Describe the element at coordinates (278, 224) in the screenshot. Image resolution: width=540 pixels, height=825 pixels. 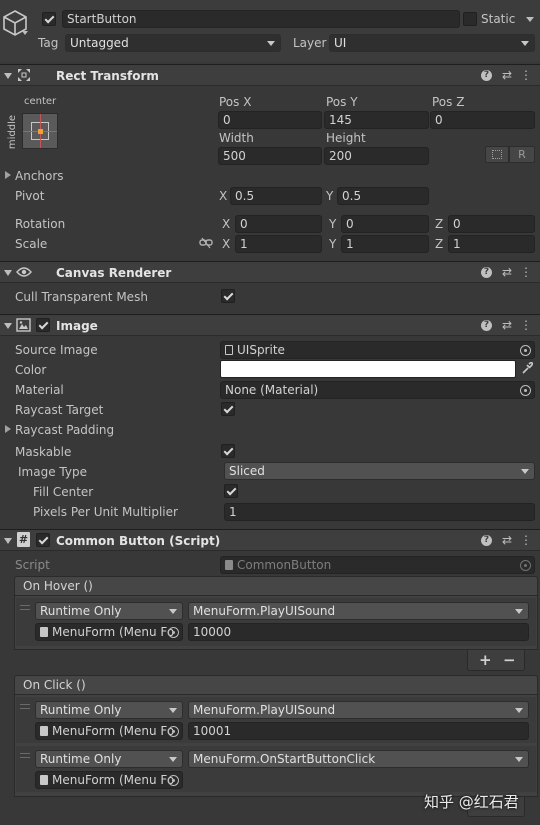
I see `rotation-x-field: 0` at that location.